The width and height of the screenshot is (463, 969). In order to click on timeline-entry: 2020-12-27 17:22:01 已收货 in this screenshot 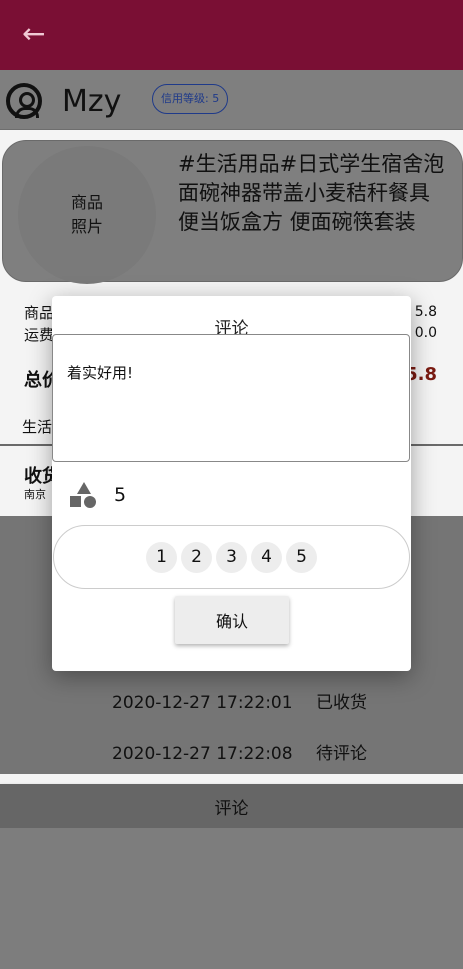, I will do `click(239, 700)`.